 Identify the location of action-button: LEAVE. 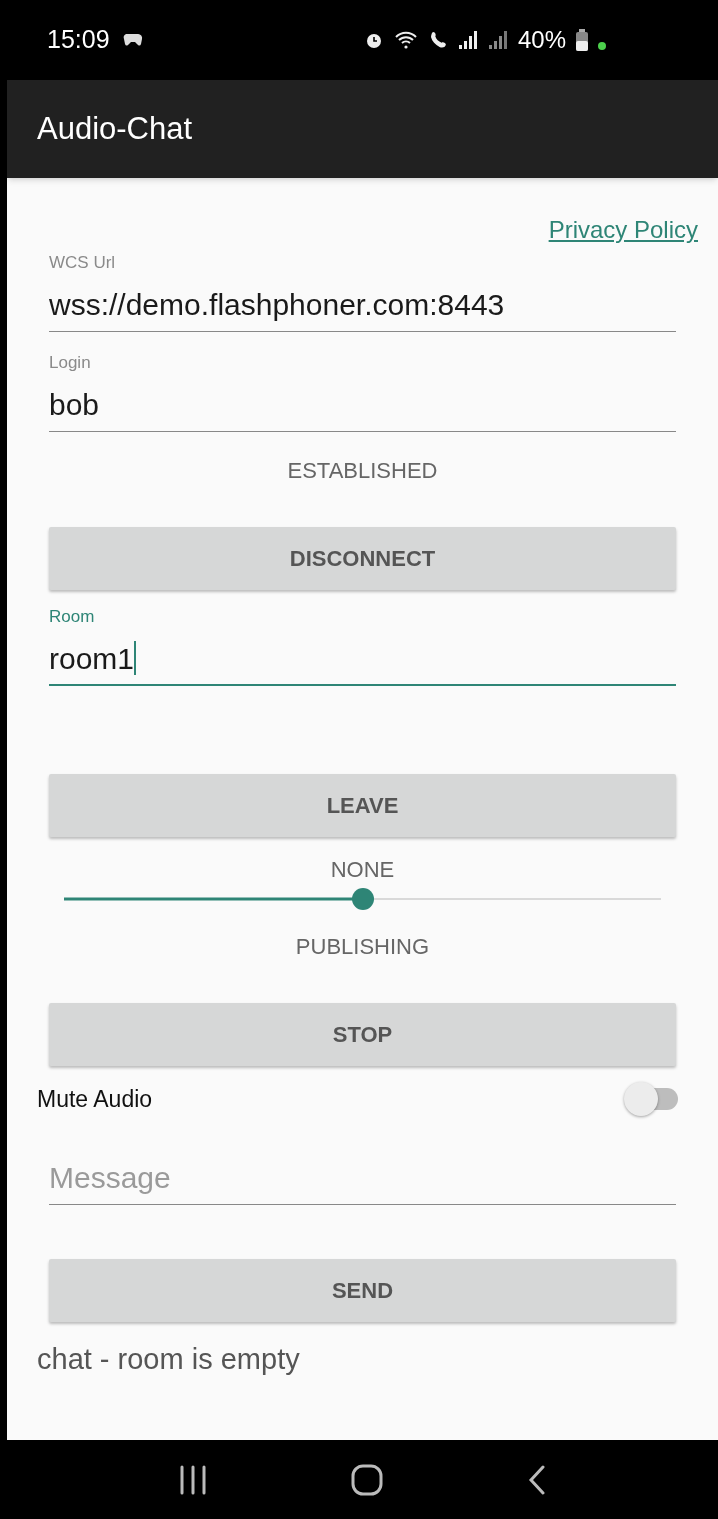
(362, 805).